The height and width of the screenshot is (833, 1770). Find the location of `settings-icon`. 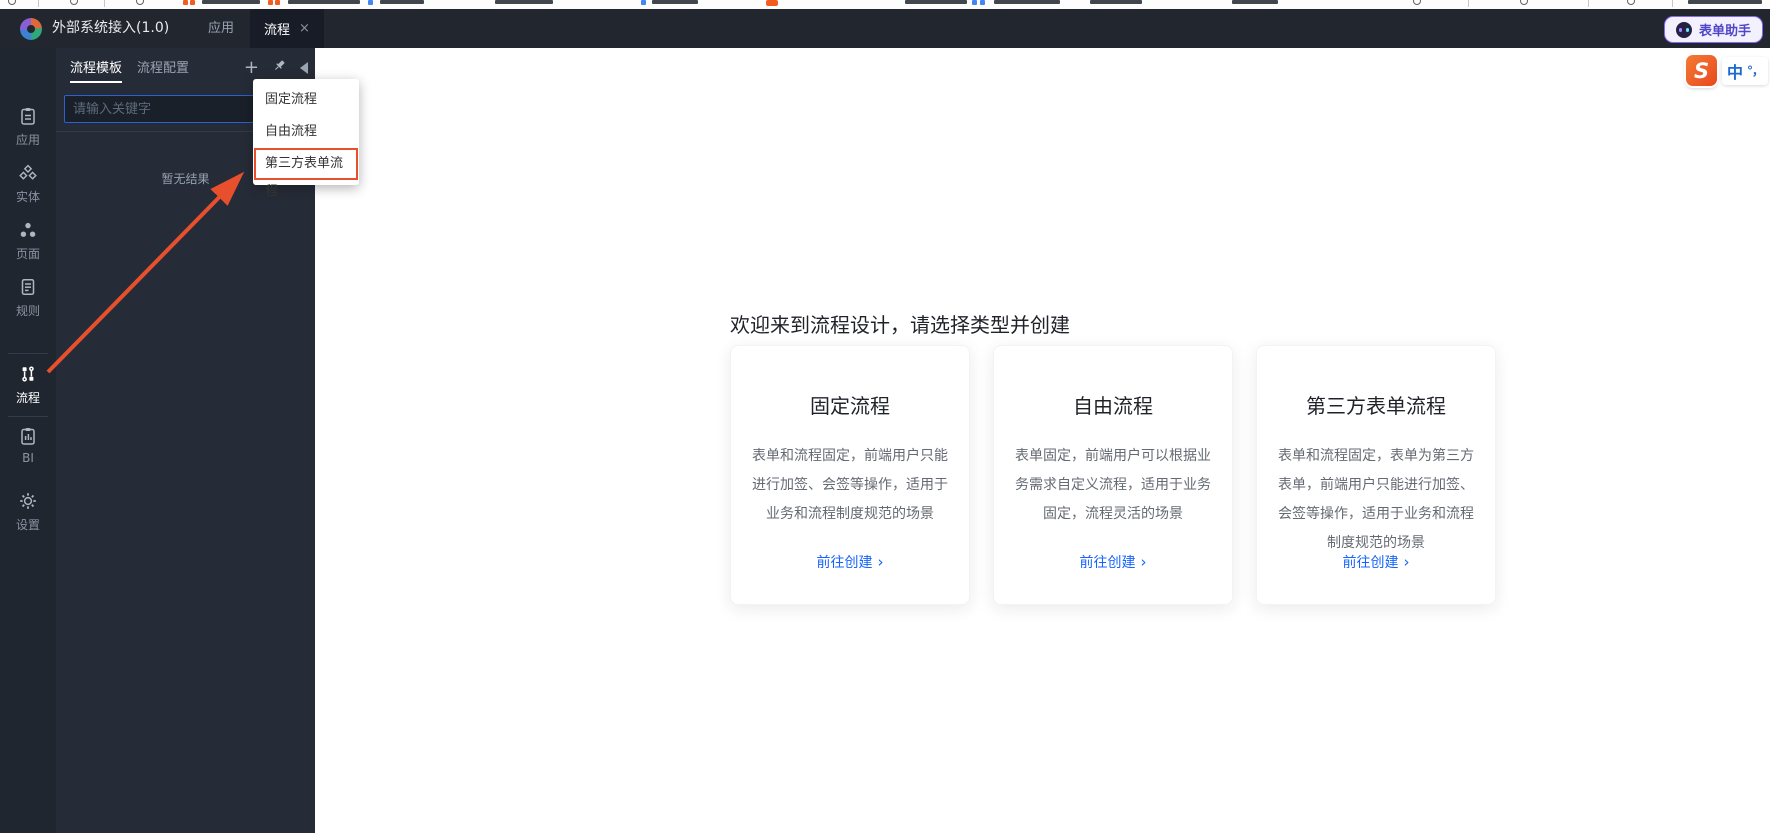

settings-icon is located at coordinates (28, 501).